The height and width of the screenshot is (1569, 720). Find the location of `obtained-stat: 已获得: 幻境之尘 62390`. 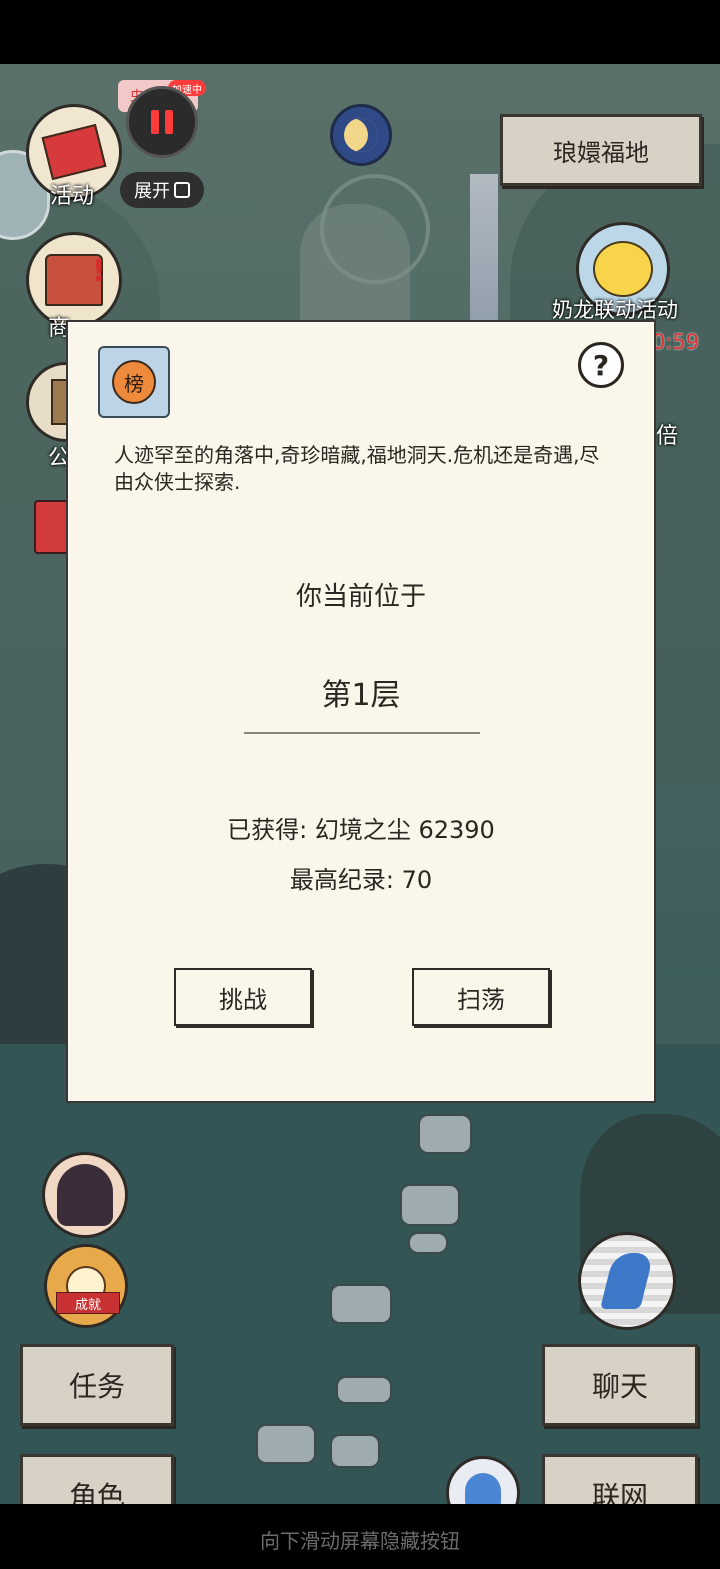

obtained-stat: 已获得: 幻境之尘 62390 is located at coordinates (361, 830).